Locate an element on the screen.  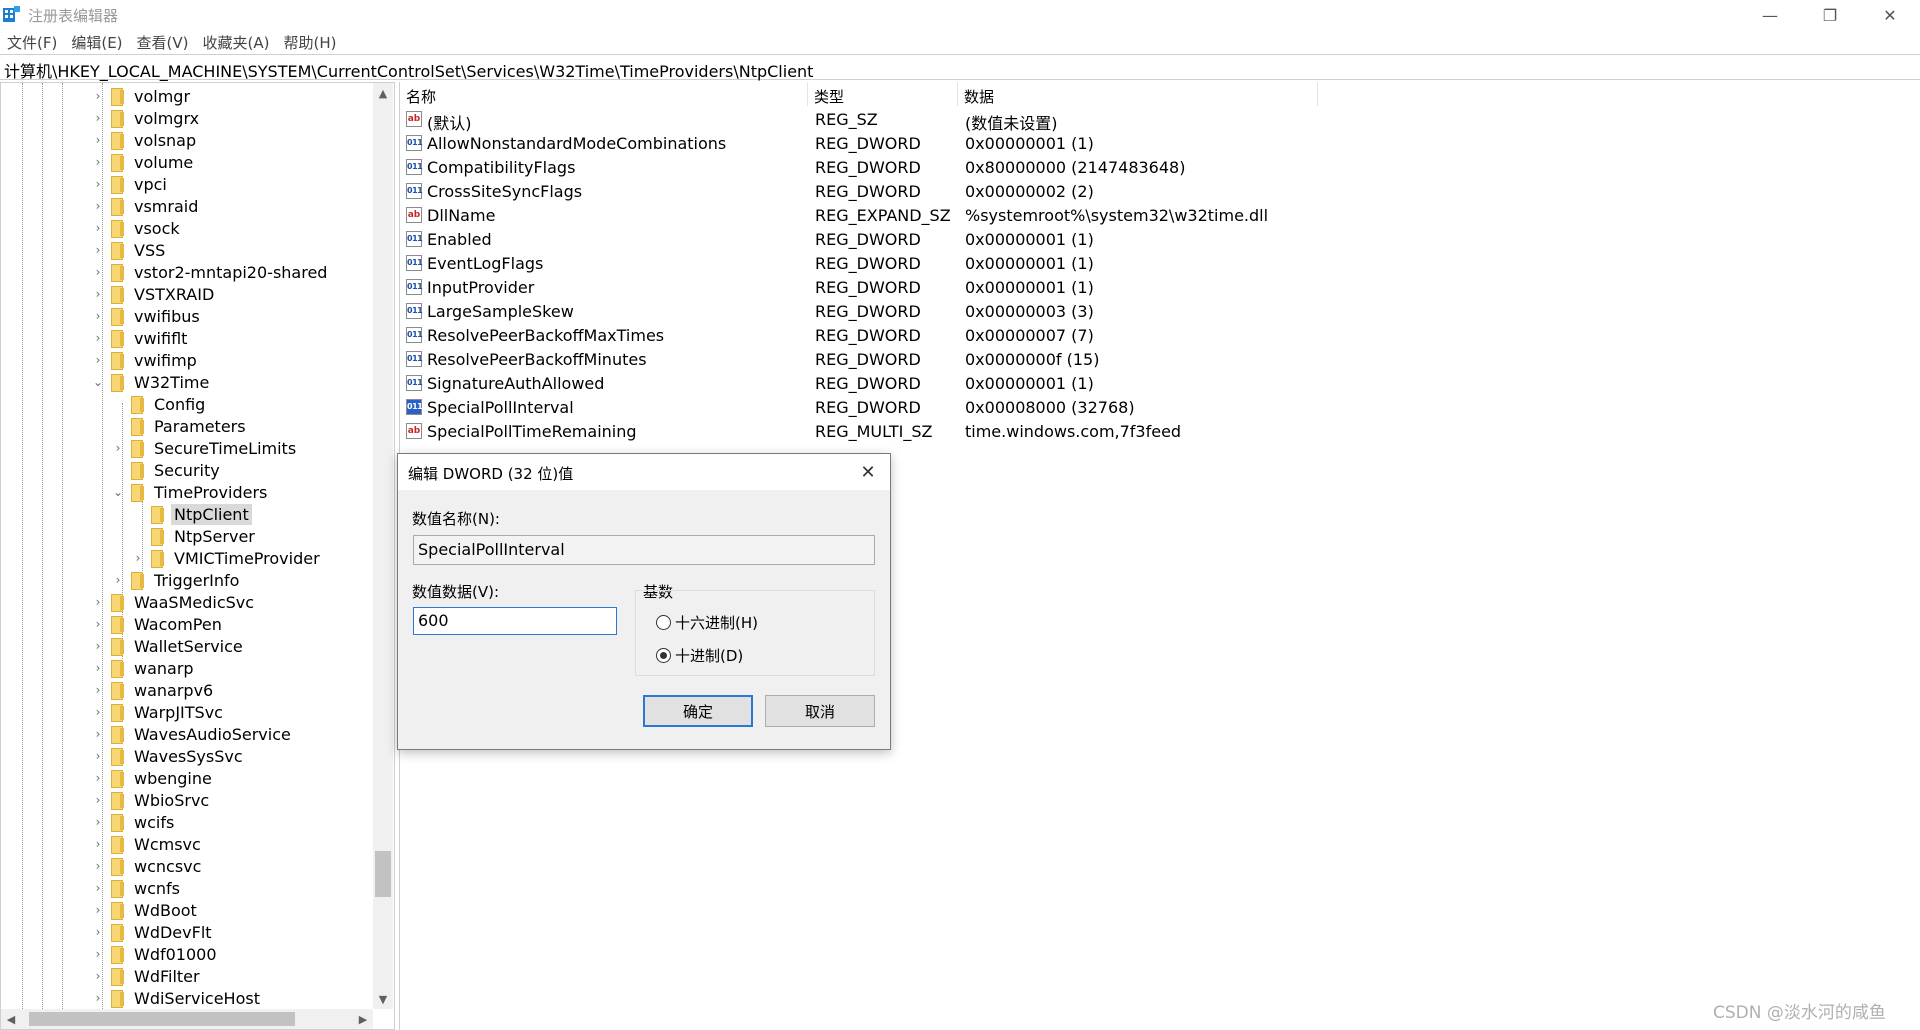
scroll-left-icon: ◀ is located at coordinates (11, 1019).